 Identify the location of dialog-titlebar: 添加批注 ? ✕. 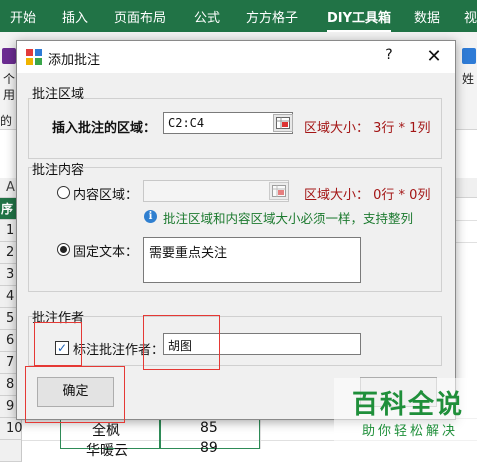
(236, 57).